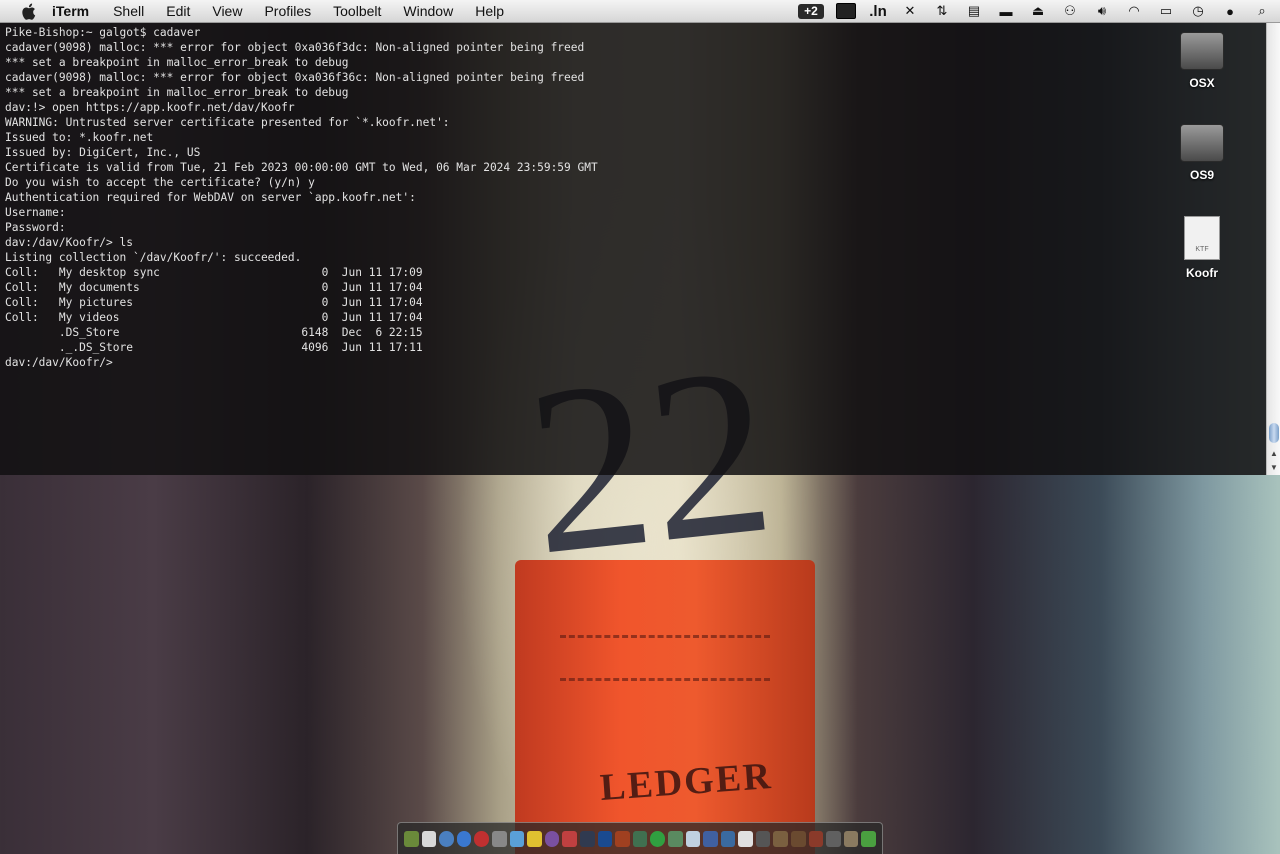 Image resolution: width=1280 pixels, height=854 pixels. What do you see at coordinates (287, 11) in the screenshot?
I see `menu-profiles: Profiles` at bounding box center [287, 11].